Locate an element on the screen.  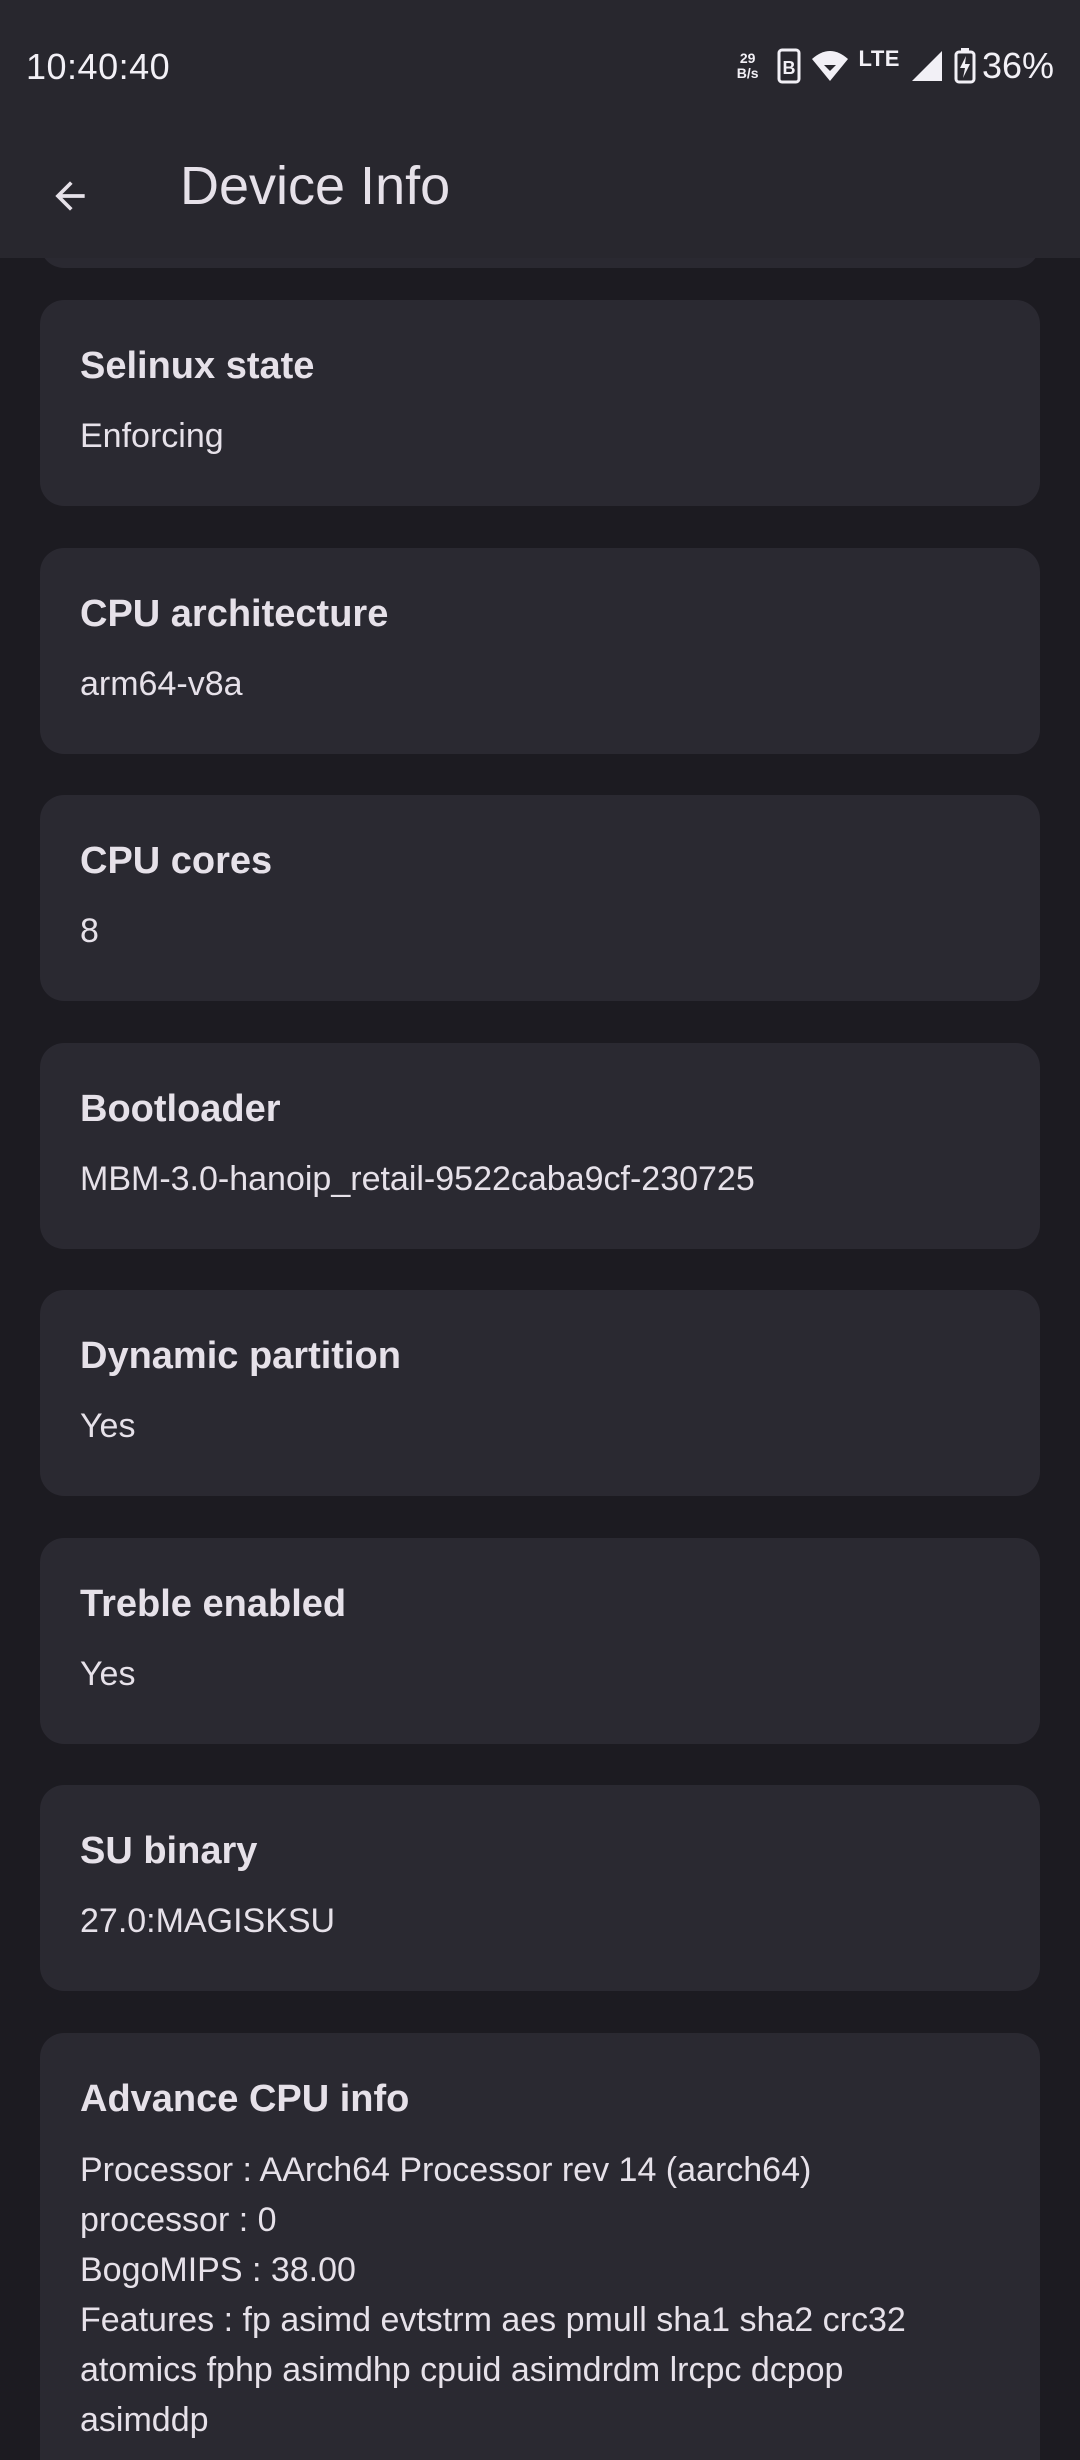
card-value: Enforcing is located at coordinates (152, 436).